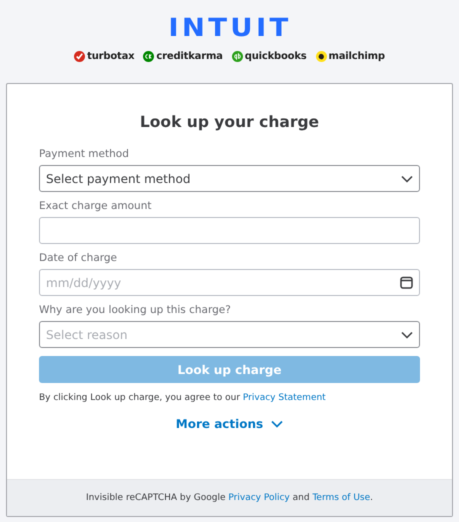 The image size is (459, 522). Describe the element at coordinates (230, 28) in the screenshot. I see `intuit-logo: INTUIT` at that location.